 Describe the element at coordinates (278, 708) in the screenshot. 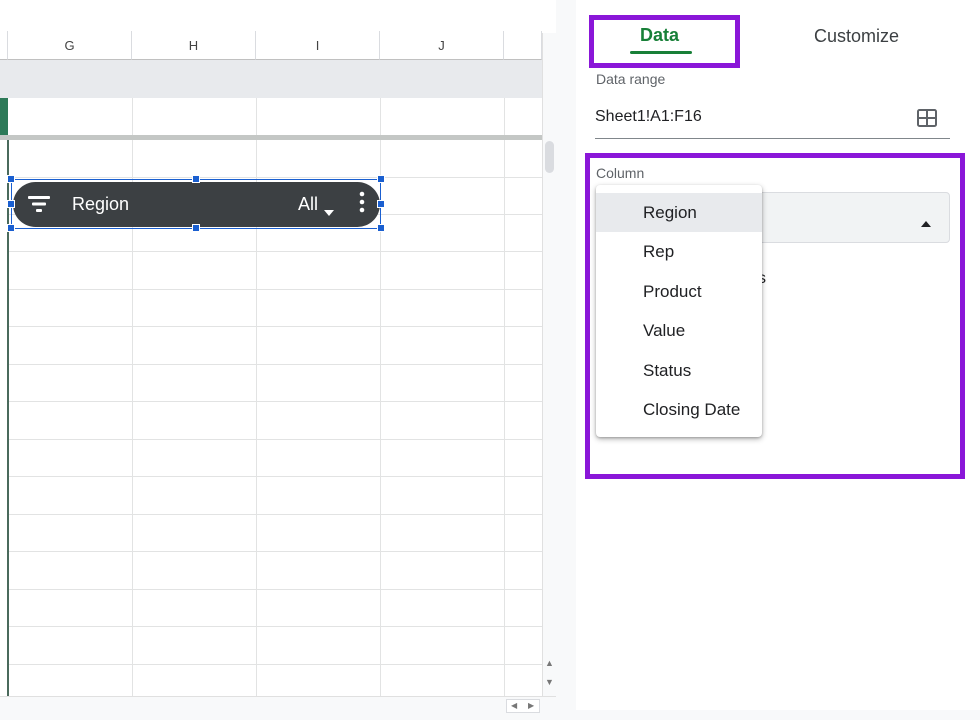

I see `horizontal-scrollbar: ◀ ▶` at that location.